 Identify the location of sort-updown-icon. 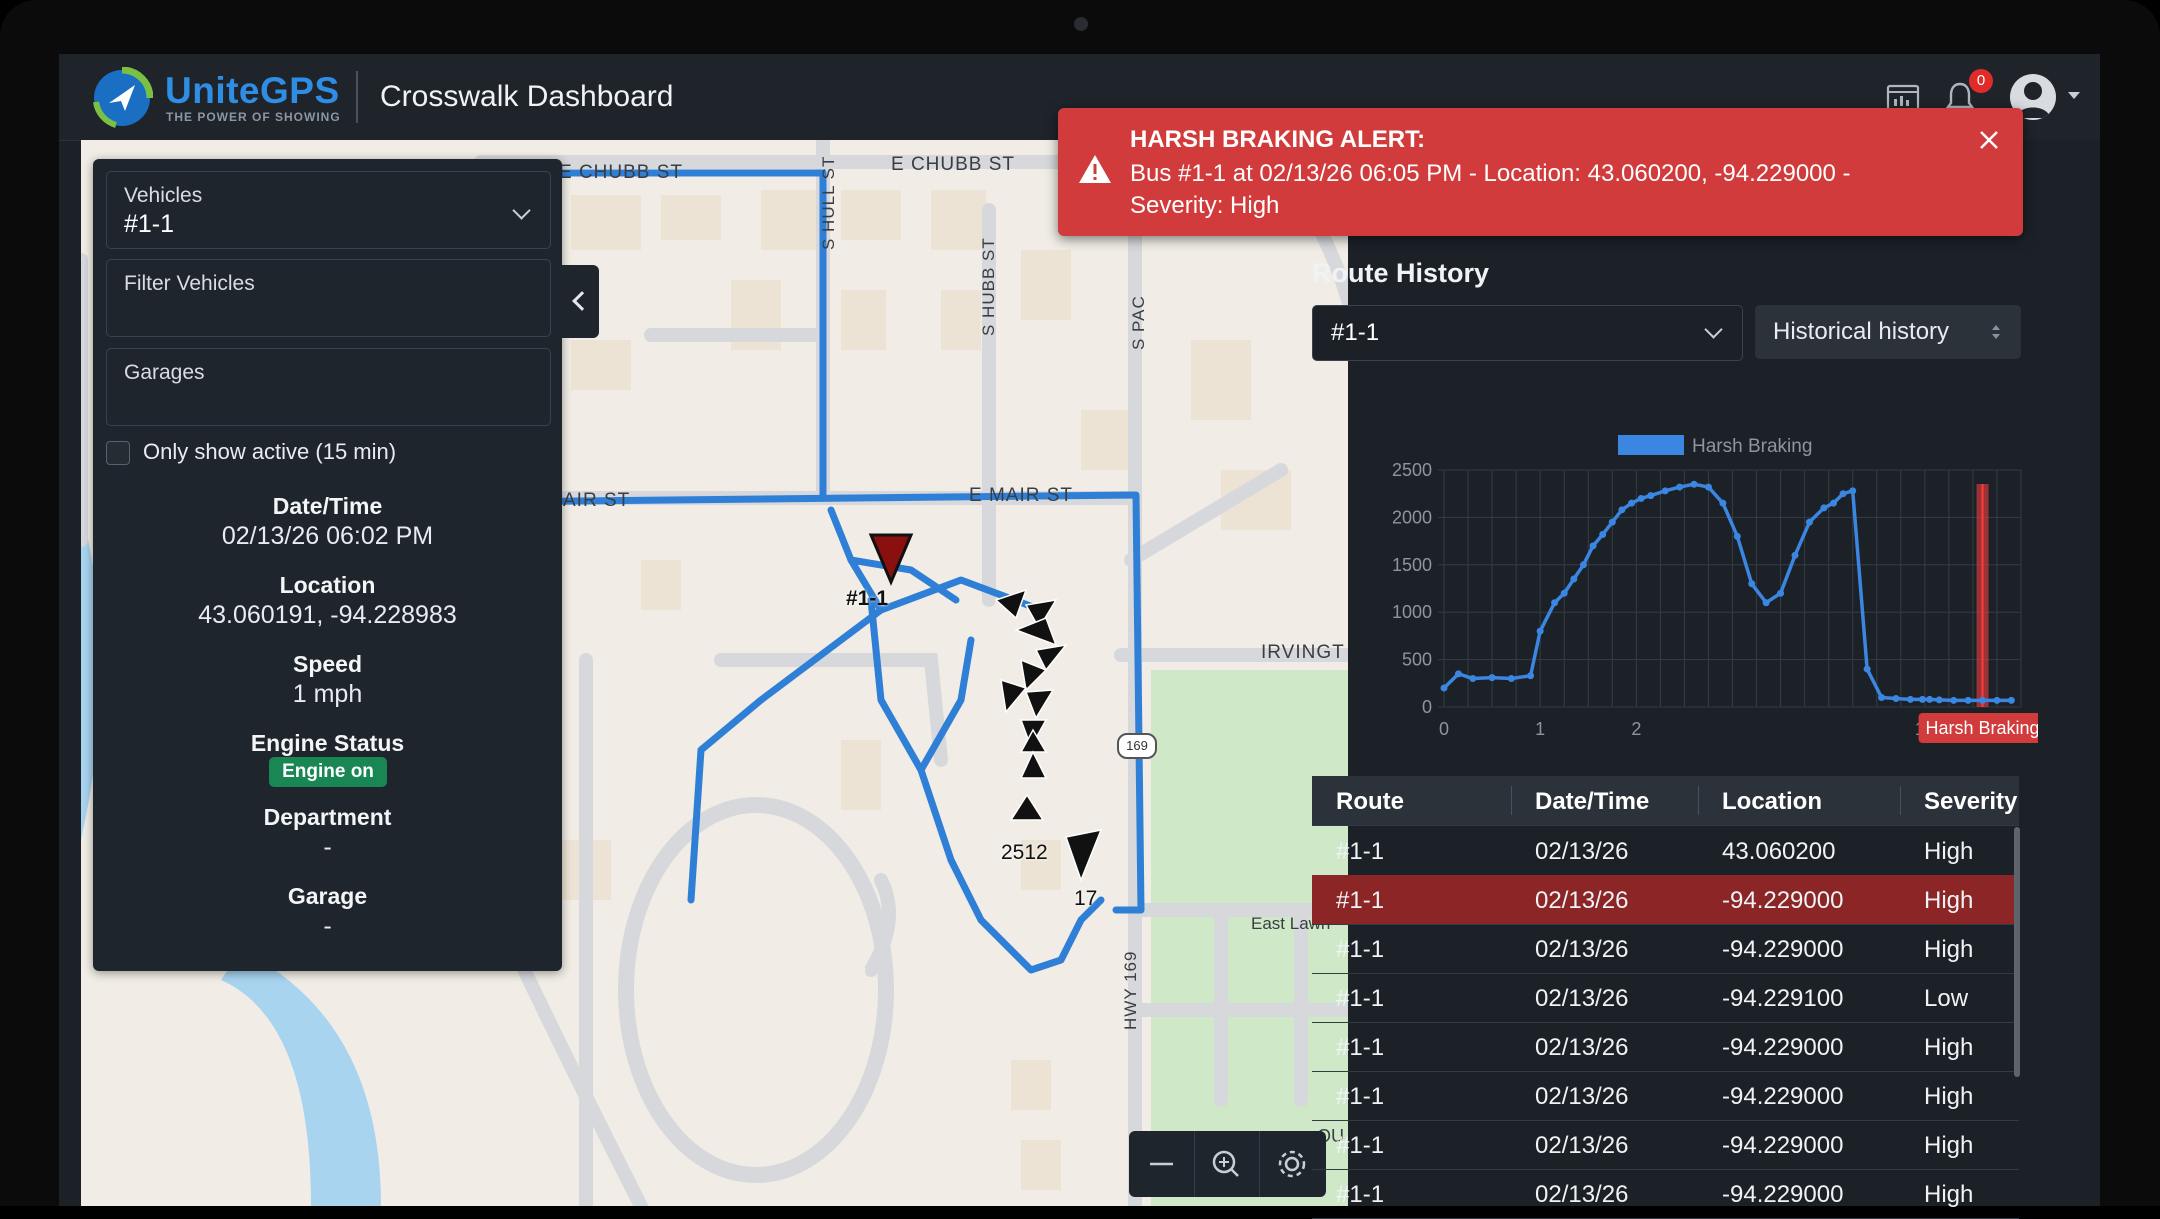
(1996, 332).